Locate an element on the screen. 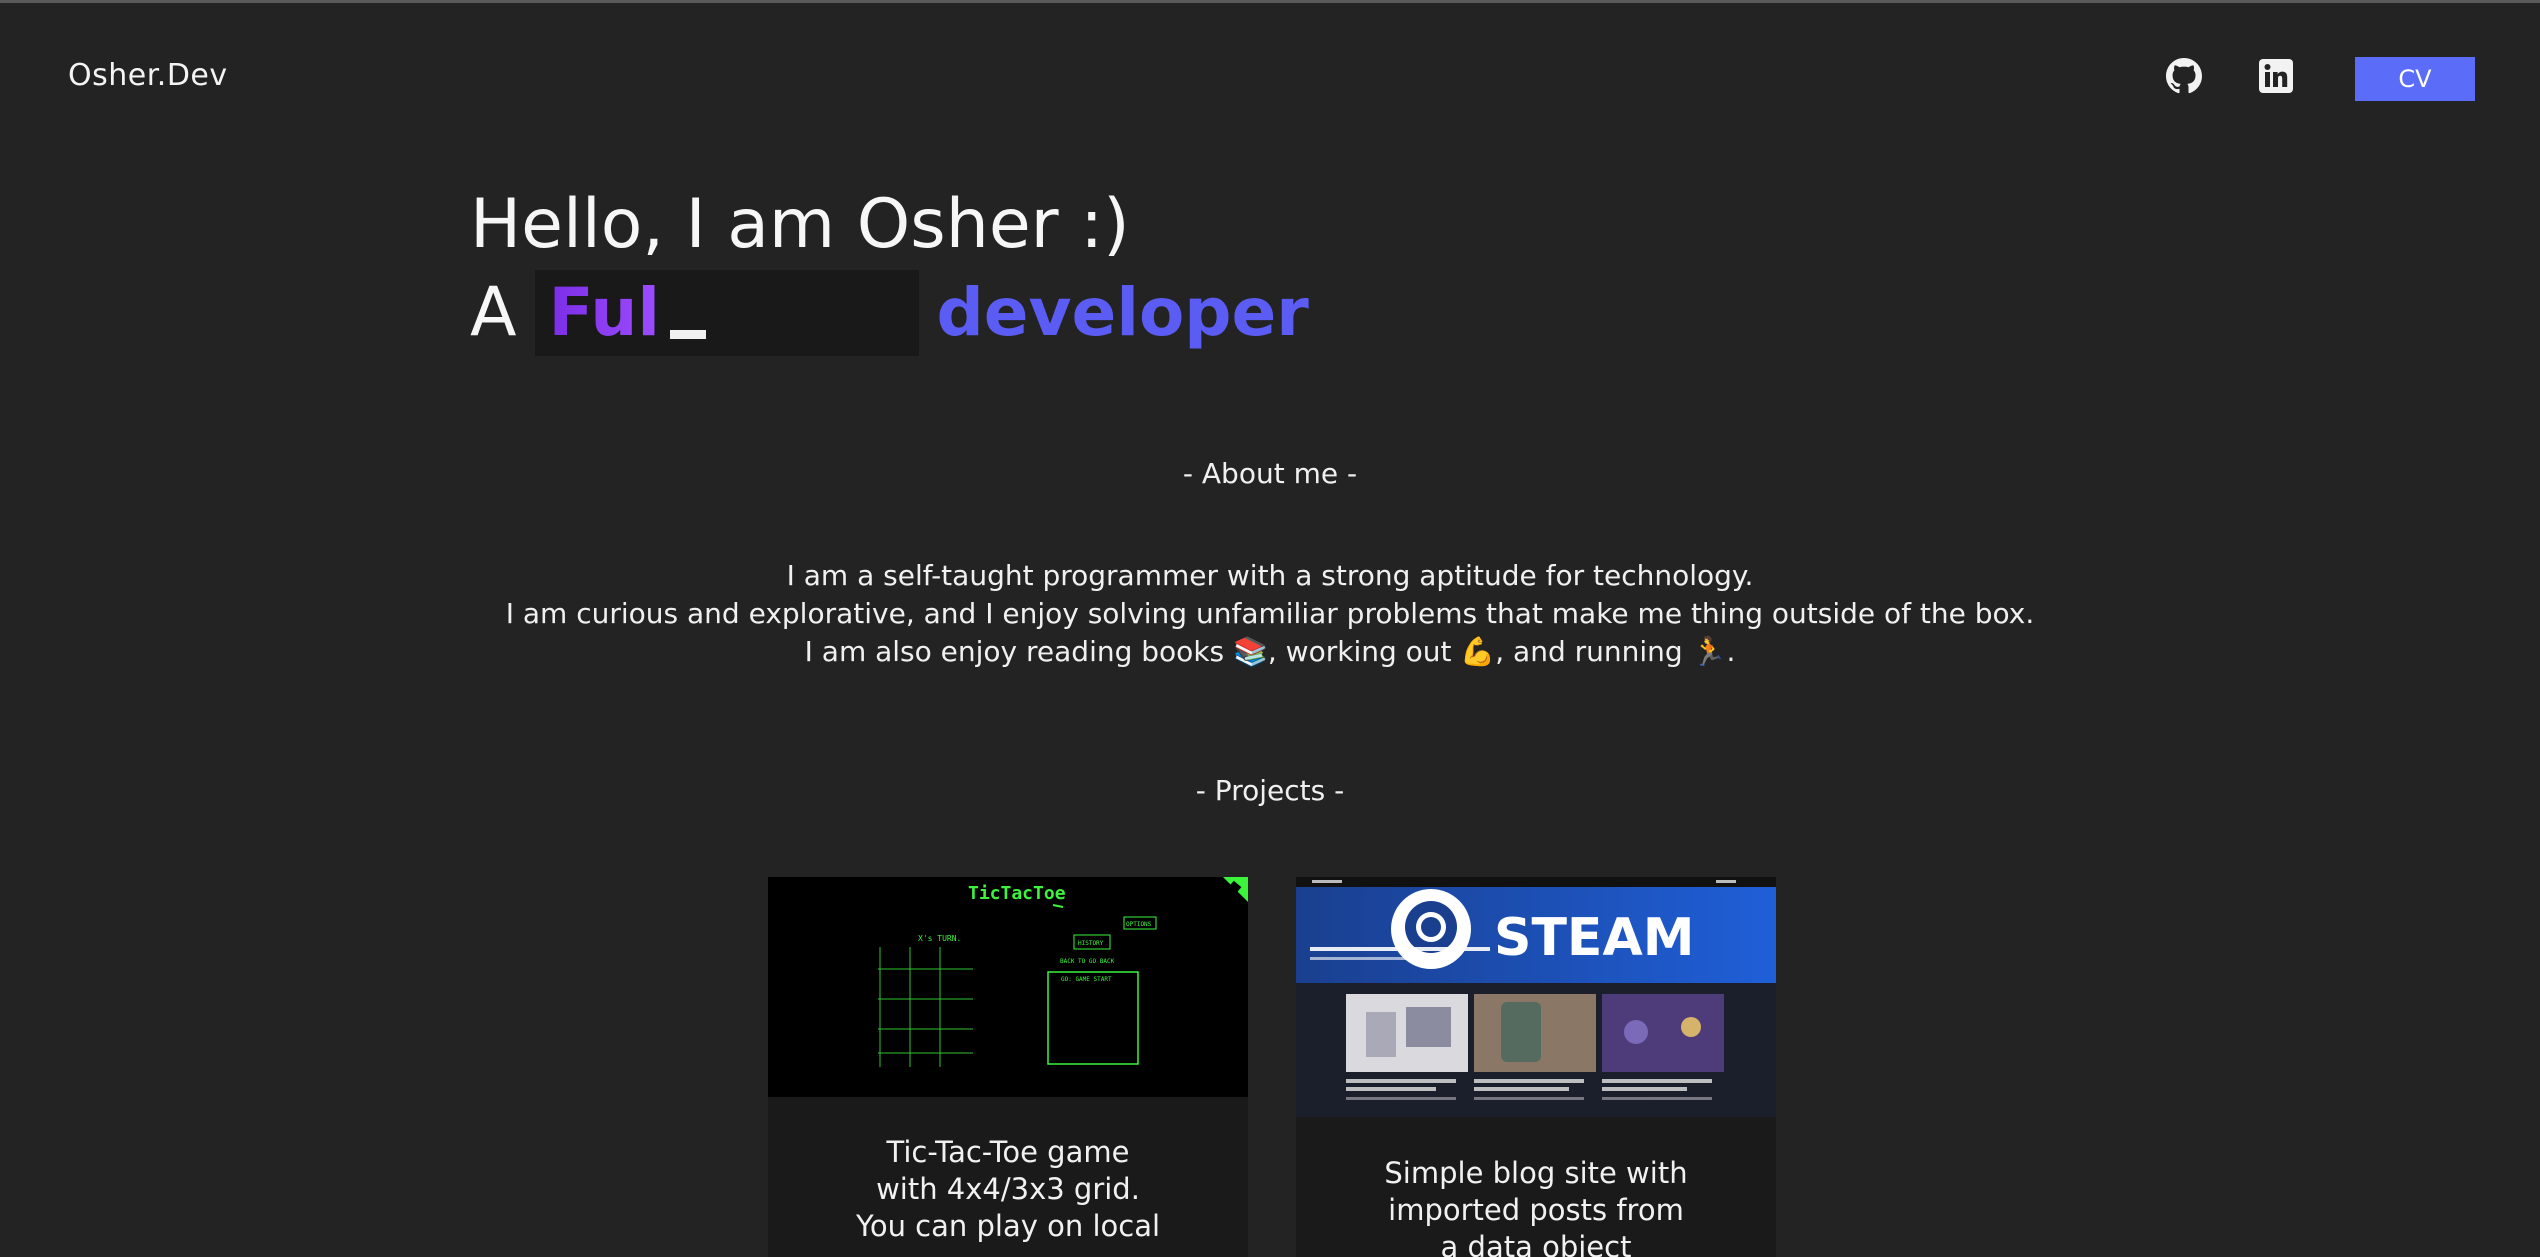 This screenshot has width=2540, height=1257. hero-suffix: developer is located at coordinates (1122, 312).